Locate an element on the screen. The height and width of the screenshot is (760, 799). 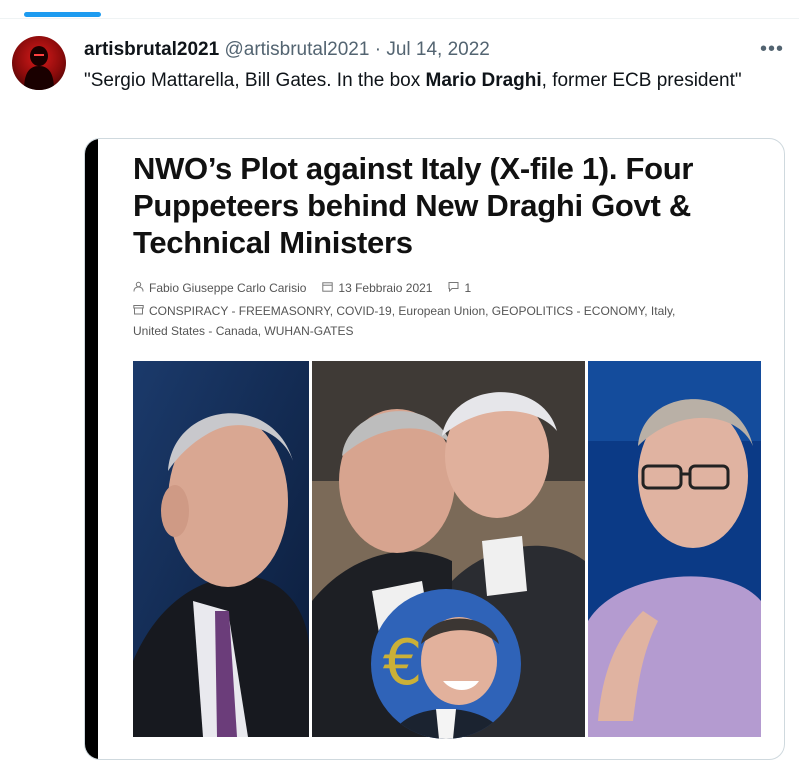
author-handle: @artisbrutal2021 is located at coordinates (296, 49).